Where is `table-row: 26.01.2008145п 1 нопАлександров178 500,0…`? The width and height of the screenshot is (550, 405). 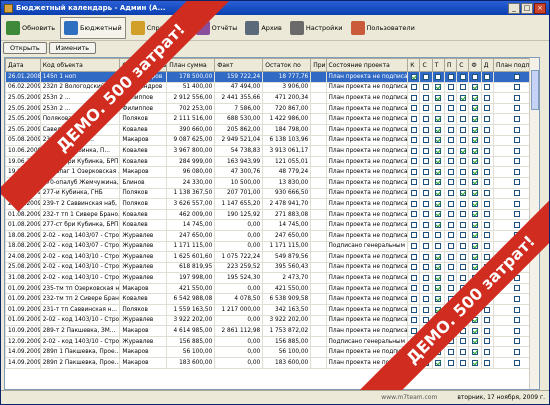
table-row: 26.01.2008145п 1 нопАлександров178 500,0… is located at coordinates (272, 77).